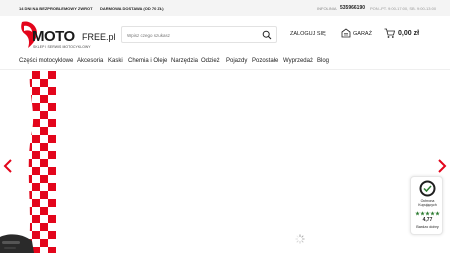 This screenshot has width=450, height=253. Describe the element at coordinates (352, 8) in the screenshot. I see `hotline-phone: 535966190` at that location.